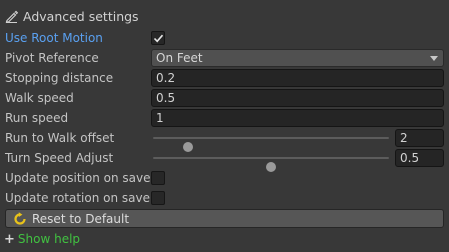  What do you see at coordinates (20, 219) in the screenshot?
I see `refresh-icon` at bounding box center [20, 219].